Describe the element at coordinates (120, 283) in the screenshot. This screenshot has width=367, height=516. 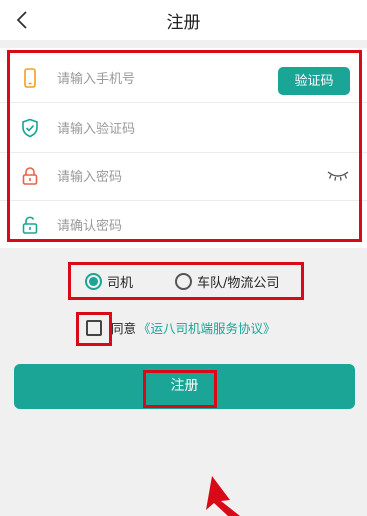
I see `role-option-label: 司机` at that location.